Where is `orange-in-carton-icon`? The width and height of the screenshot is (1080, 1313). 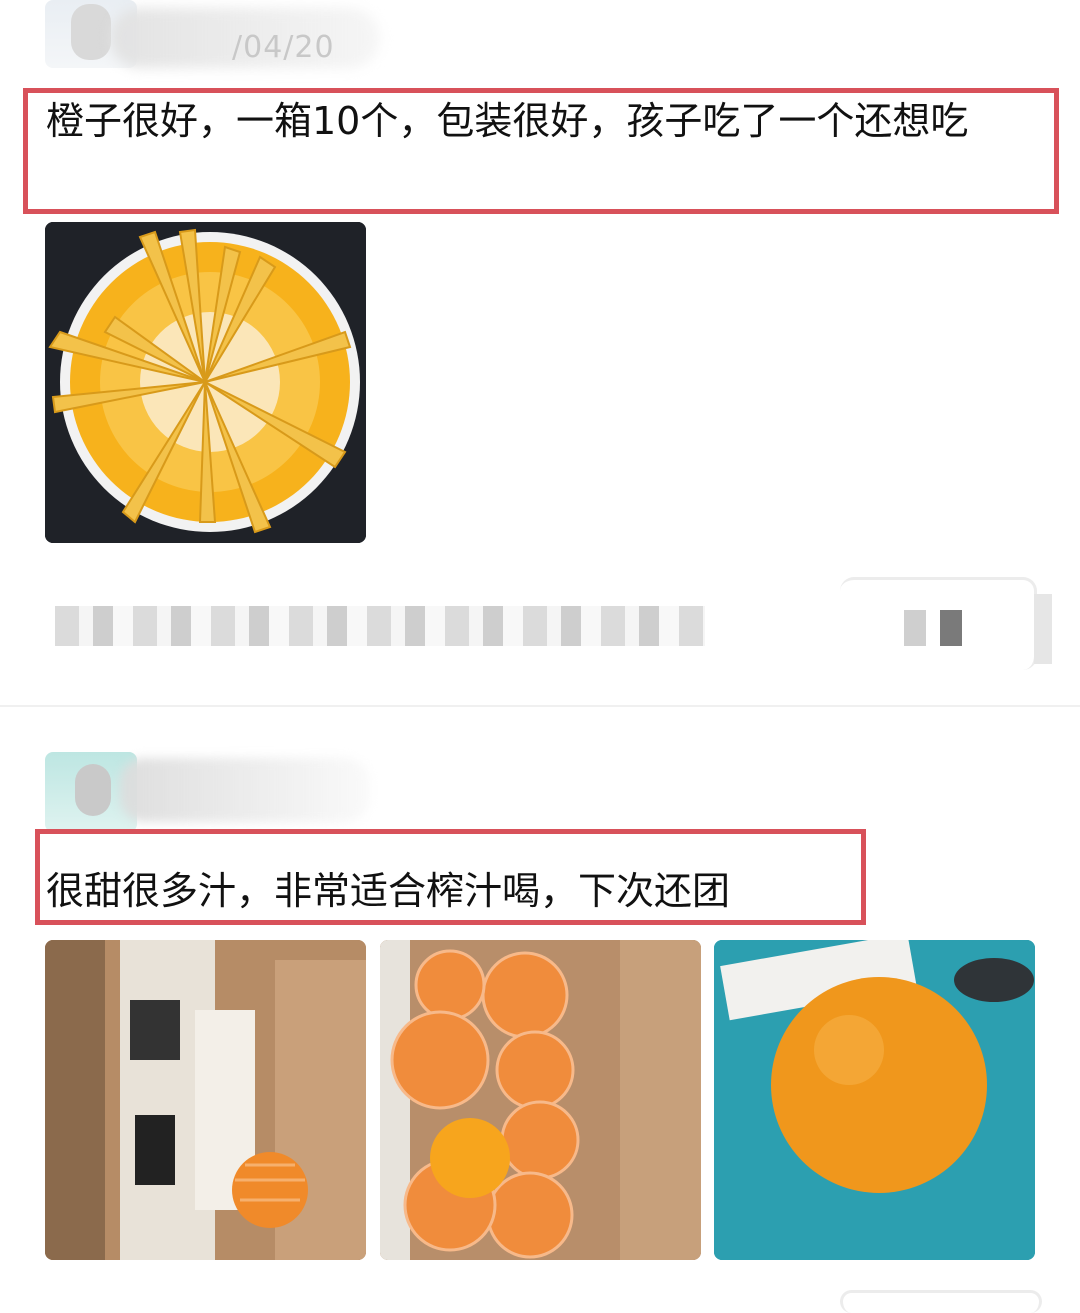
orange-in-carton-icon is located at coordinates (205, 1100).